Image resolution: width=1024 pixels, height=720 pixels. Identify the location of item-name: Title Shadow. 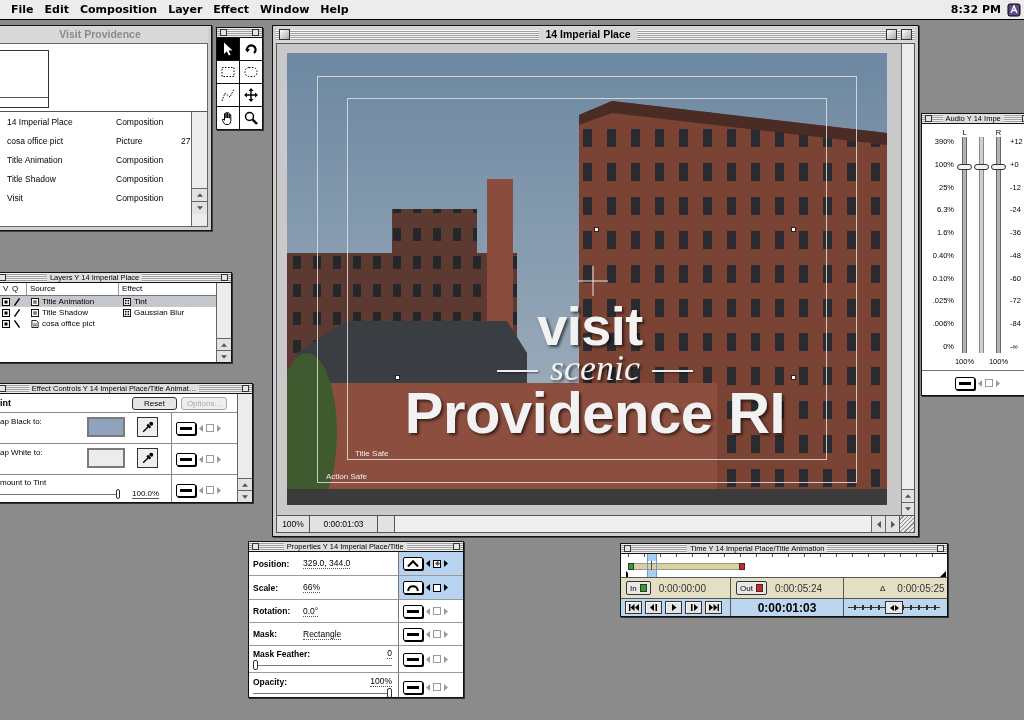
(31, 178).